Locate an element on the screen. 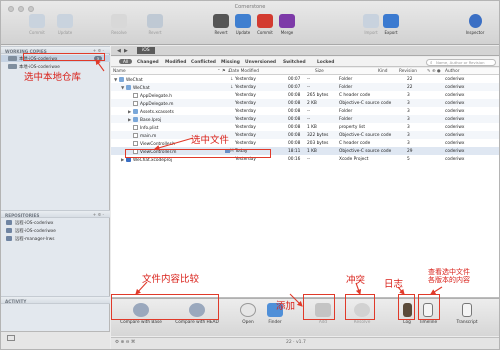 The height and width of the screenshot is (350, 500). cell-size: 203 bytes is located at coordinates (318, 143).